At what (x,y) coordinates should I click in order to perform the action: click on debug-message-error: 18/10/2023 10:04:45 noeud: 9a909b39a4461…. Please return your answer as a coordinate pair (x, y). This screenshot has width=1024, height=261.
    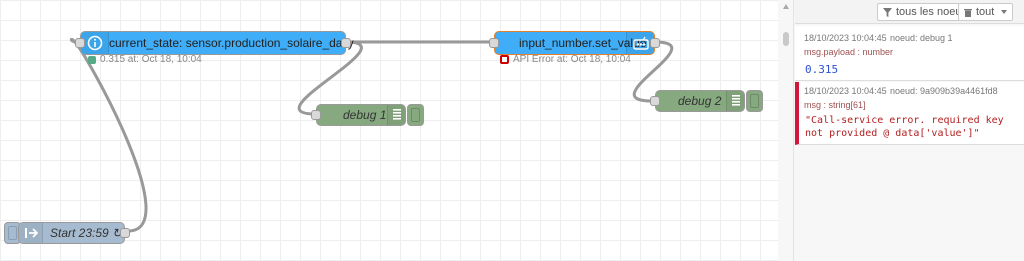
    Looking at the image, I should click on (909, 113).